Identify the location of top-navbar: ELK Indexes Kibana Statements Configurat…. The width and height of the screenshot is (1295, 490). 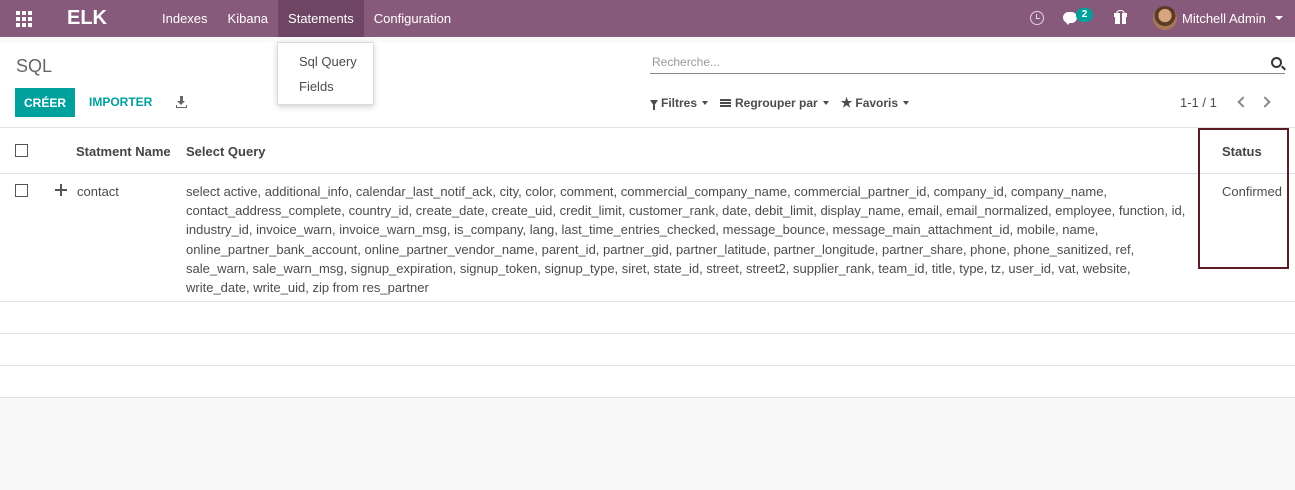
(647, 18).